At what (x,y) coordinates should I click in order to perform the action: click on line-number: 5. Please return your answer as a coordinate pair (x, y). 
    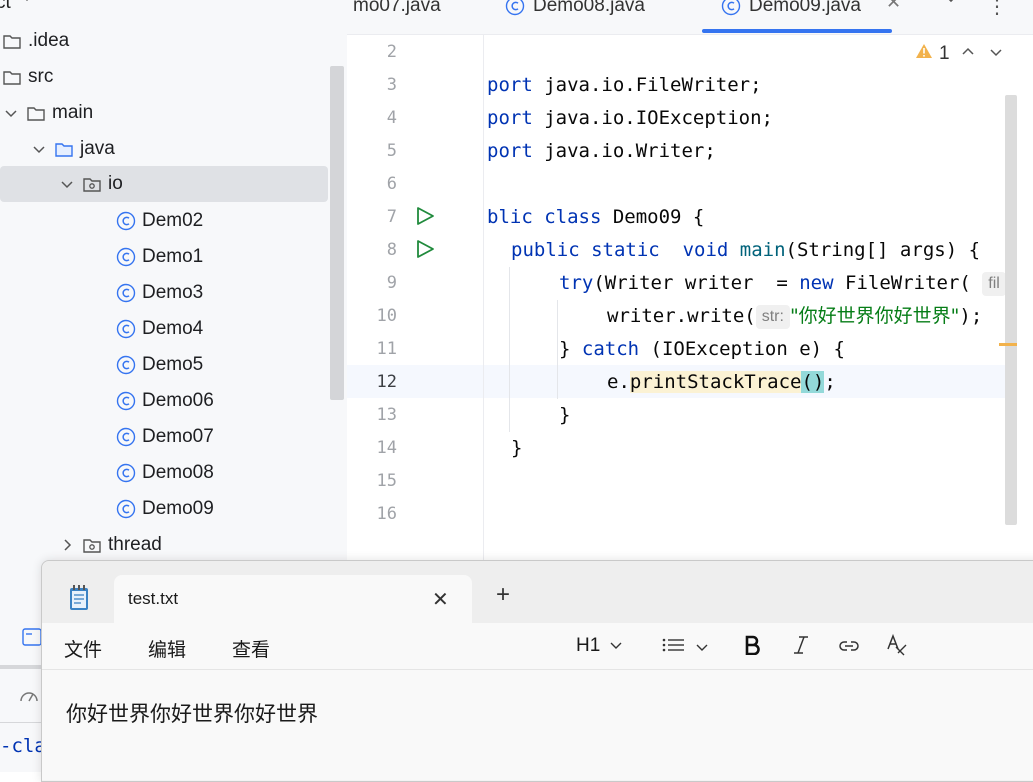
    Looking at the image, I should click on (391, 151).